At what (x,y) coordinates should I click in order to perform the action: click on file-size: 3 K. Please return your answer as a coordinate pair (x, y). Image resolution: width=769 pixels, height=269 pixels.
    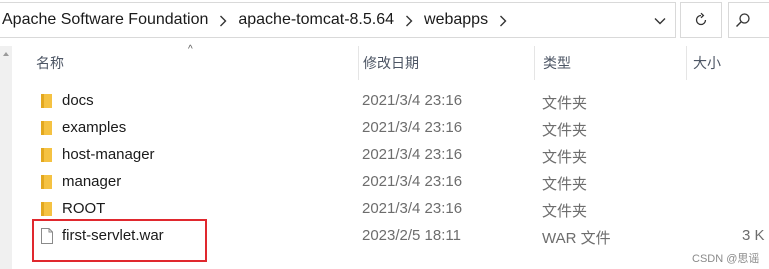
    Looking at the image, I should click on (753, 235).